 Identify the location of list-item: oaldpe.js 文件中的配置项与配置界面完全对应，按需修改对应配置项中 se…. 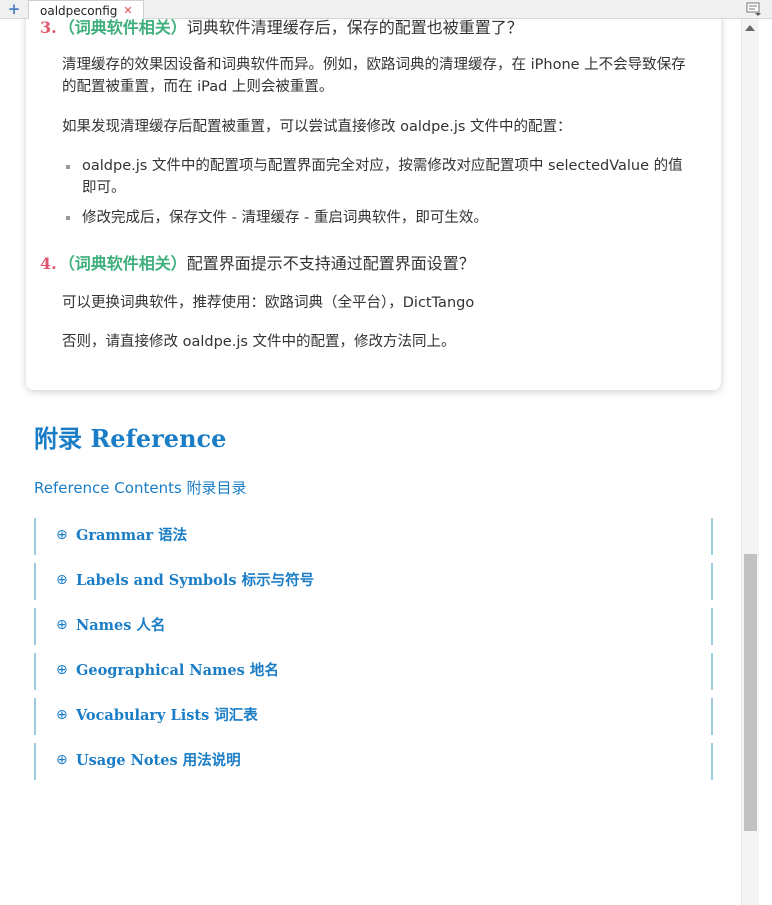
(382, 177).